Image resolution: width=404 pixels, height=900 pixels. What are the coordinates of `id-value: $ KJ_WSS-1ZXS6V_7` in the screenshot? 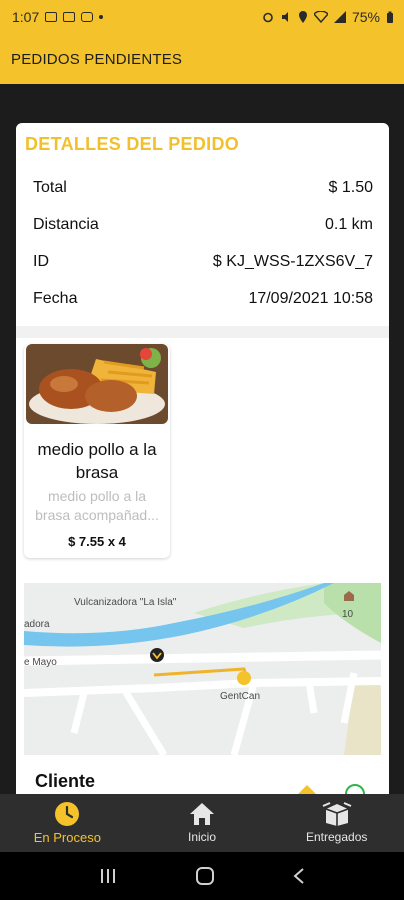 It's located at (292, 261).